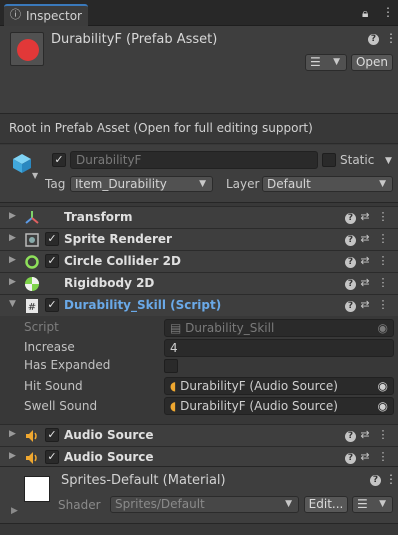  I want to click on prefab-icon, so click(27, 49).